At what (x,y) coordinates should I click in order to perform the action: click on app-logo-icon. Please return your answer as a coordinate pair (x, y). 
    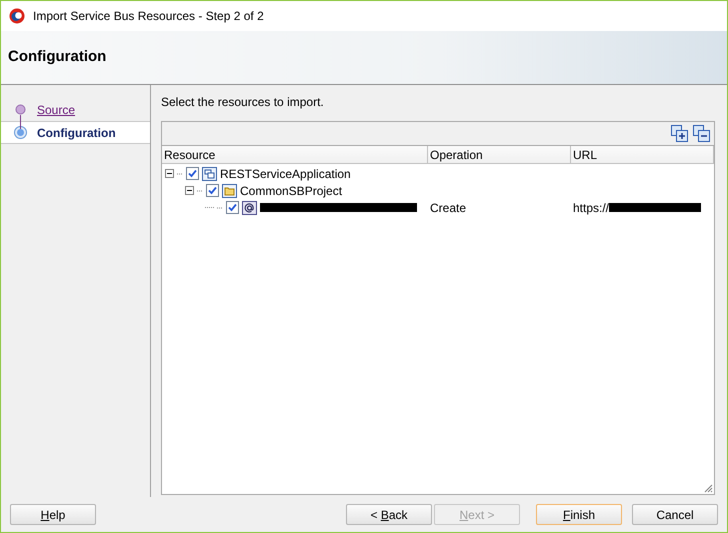
    Looking at the image, I should click on (17, 16).